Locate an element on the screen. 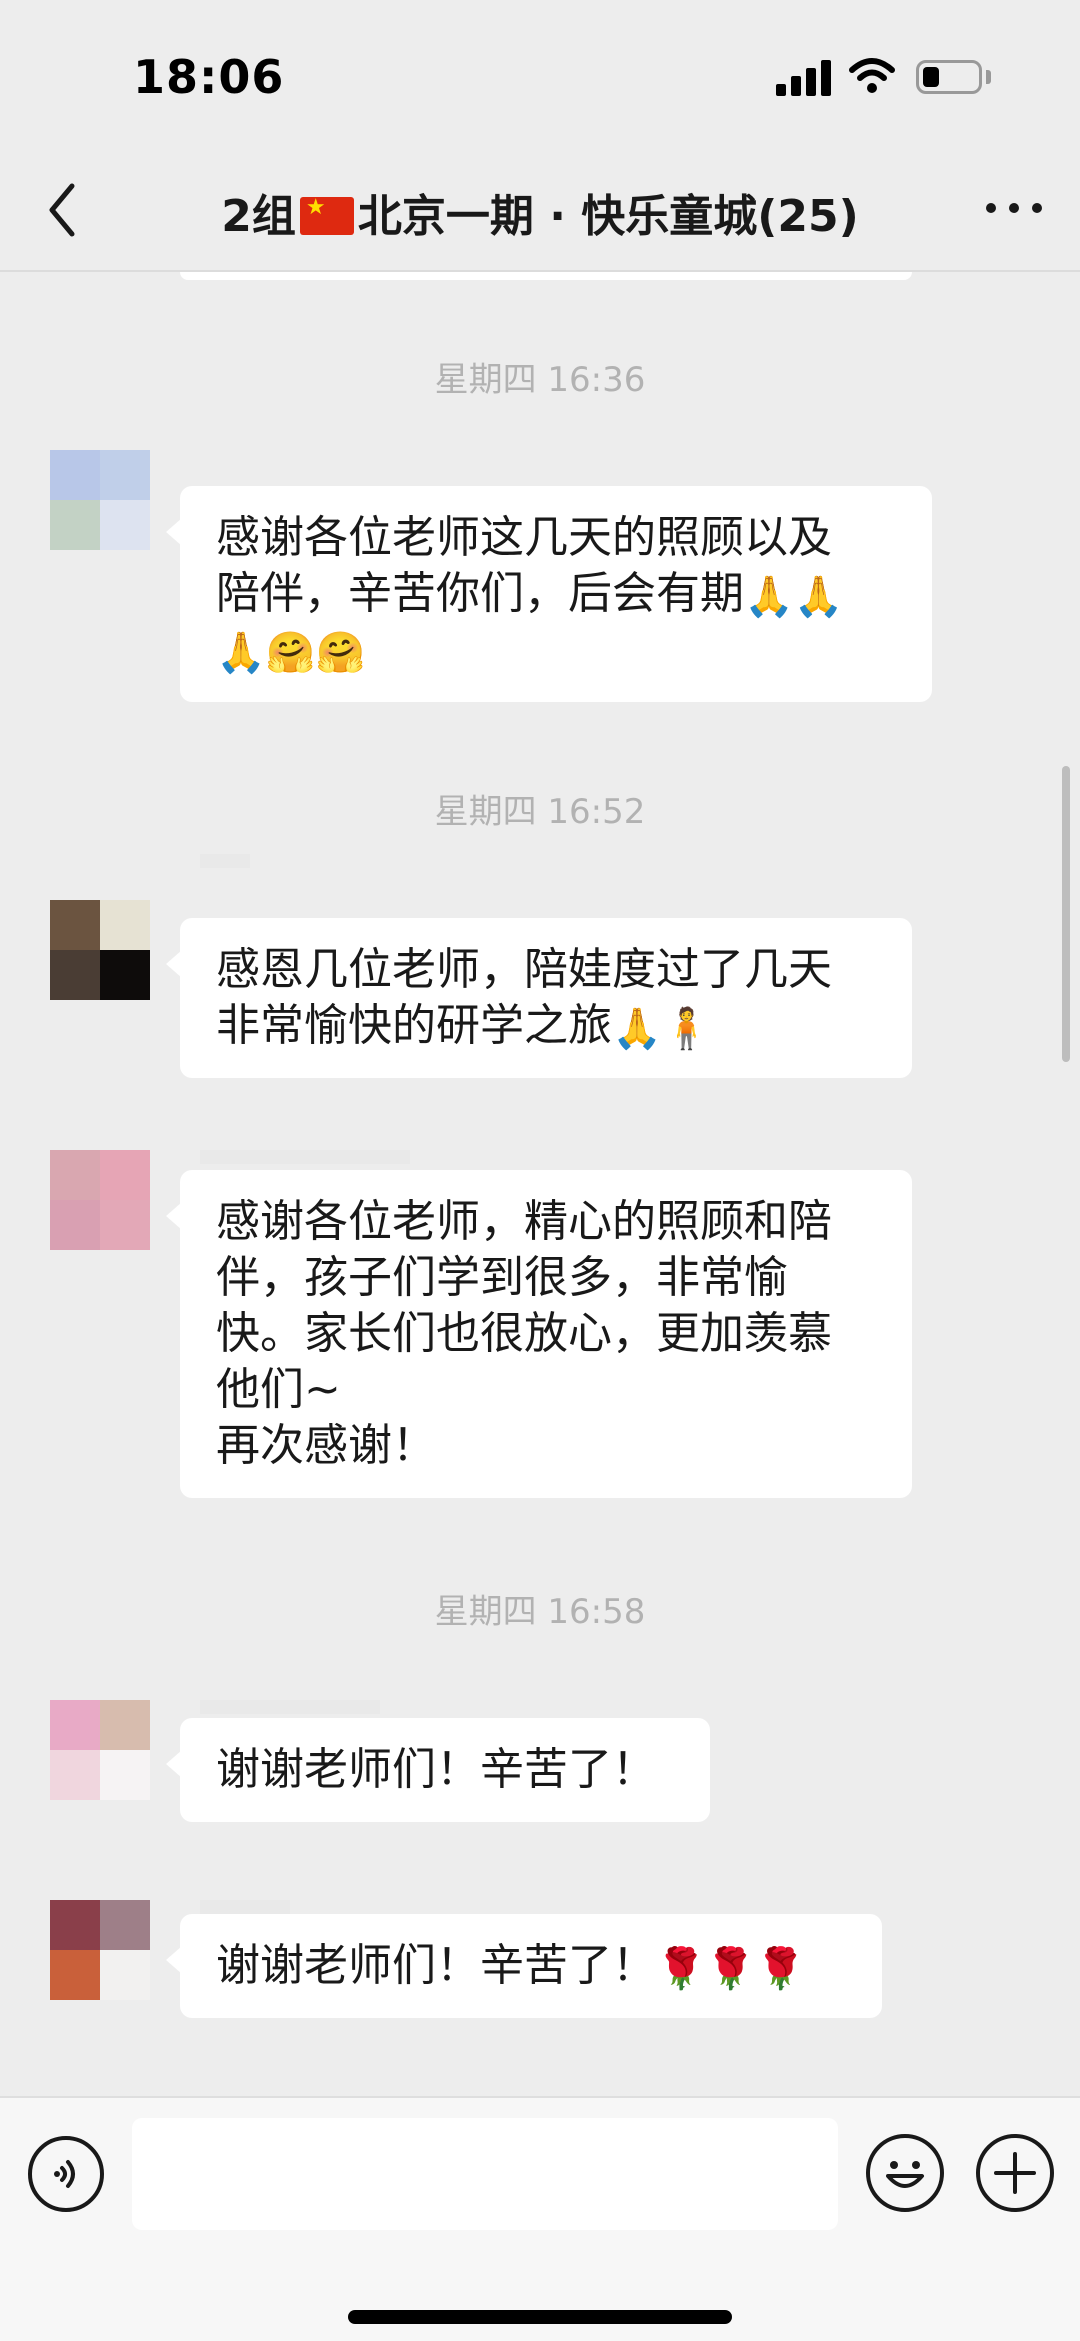 The image size is (1080, 2341). voice-input-button is located at coordinates (66, 2174).